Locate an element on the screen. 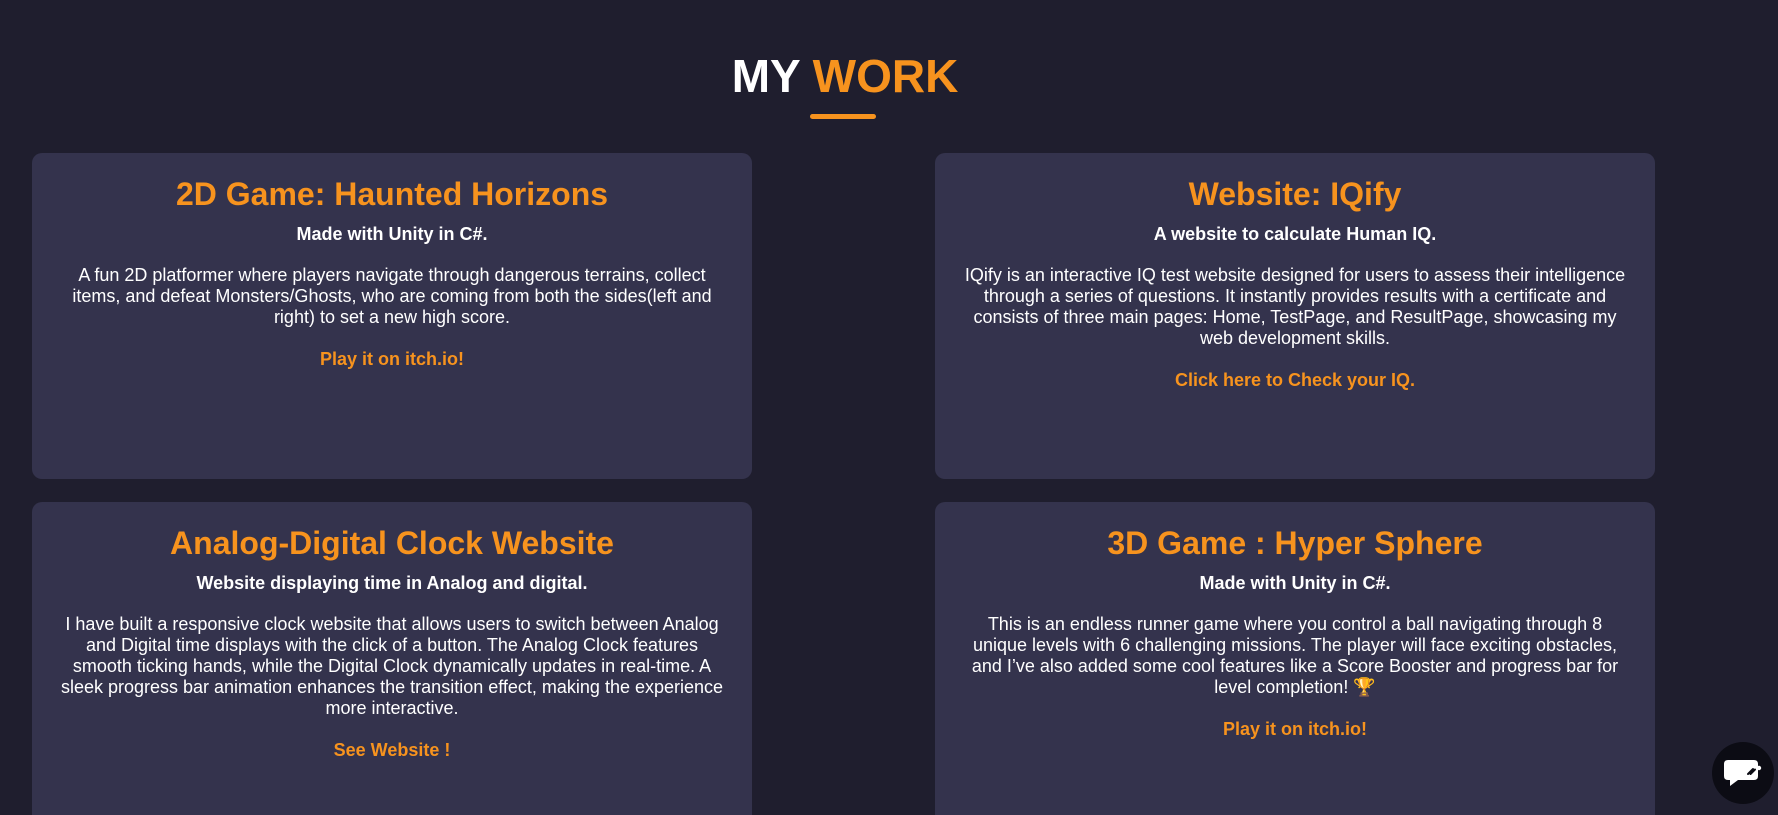  chat-bubble-icon is located at coordinates (1743, 773).